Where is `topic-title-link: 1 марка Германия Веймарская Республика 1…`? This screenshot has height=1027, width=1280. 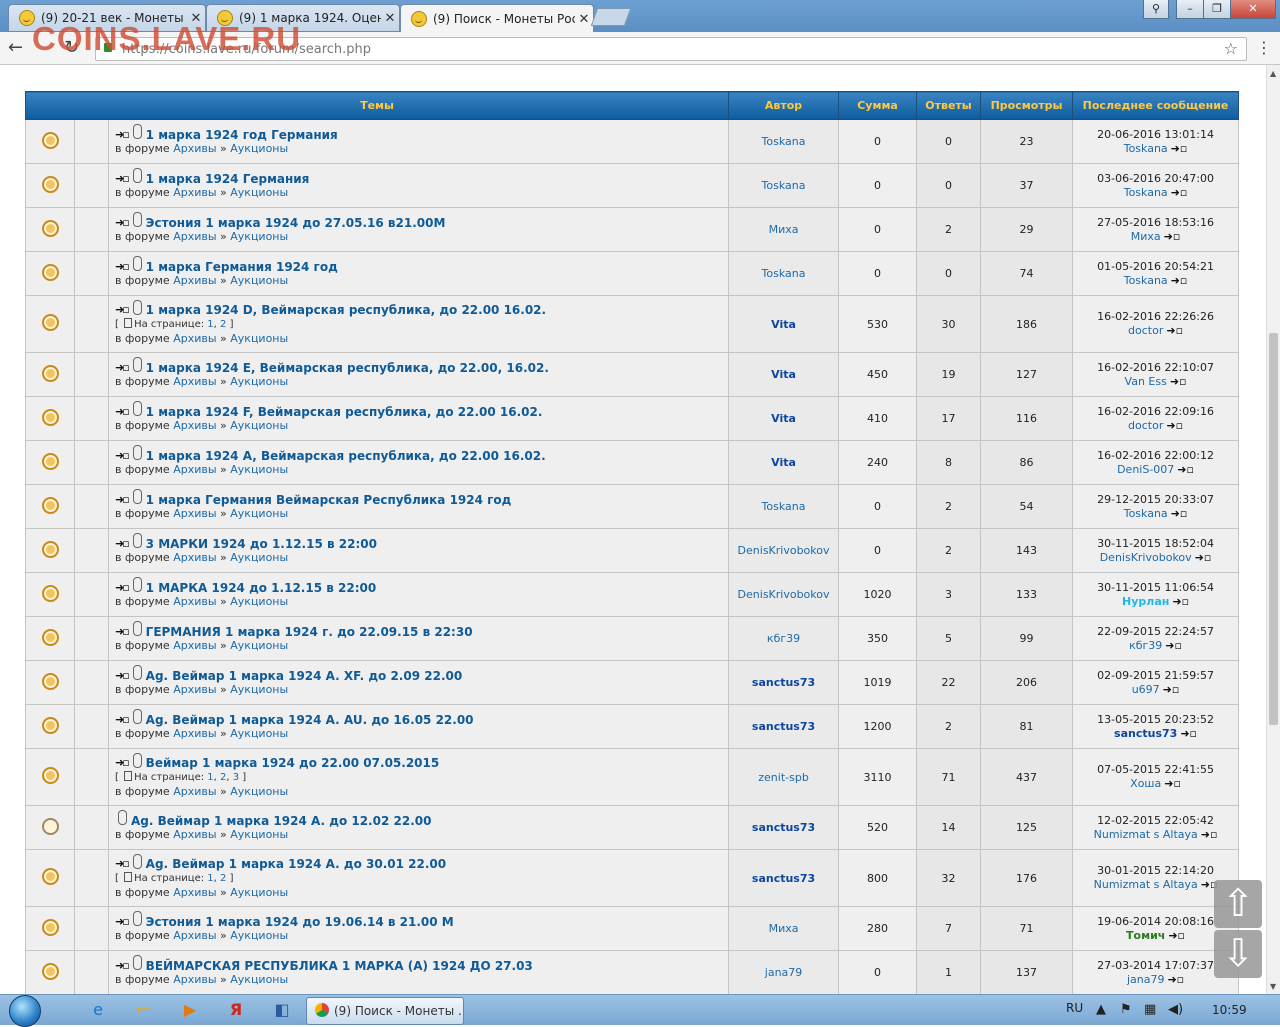
topic-title-link: 1 марка Германия Веймарская Республика 1… is located at coordinates (329, 500).